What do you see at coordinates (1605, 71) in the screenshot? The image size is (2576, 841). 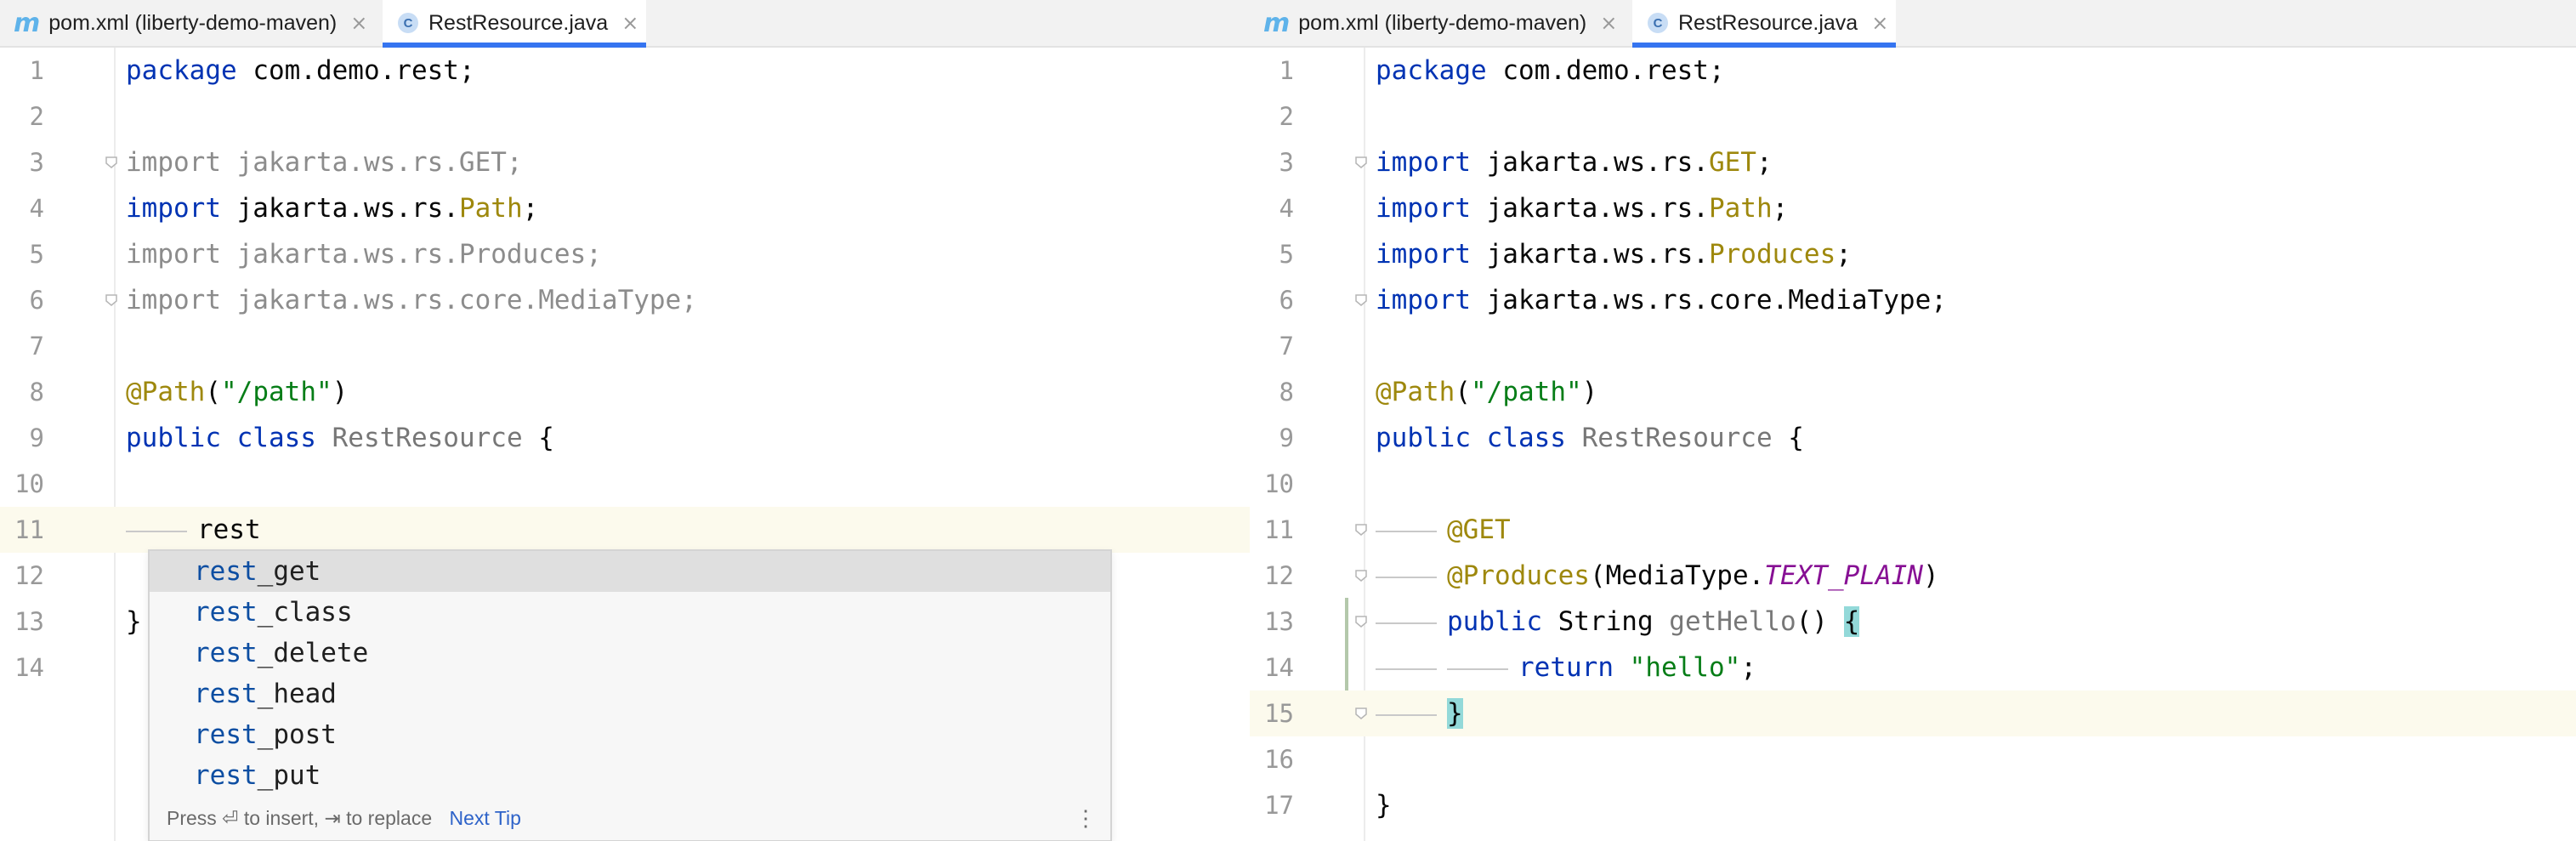 I see `code-token: com.demo.rest;` at bounding box center [1605, 71].